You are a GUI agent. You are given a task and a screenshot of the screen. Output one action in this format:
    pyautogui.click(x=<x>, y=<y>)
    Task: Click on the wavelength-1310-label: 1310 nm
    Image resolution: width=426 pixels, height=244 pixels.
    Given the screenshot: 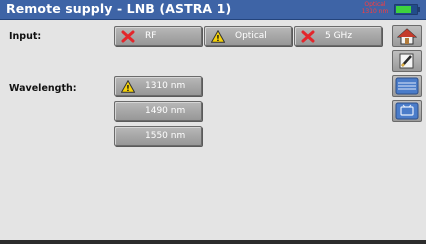 What is the action you would take?
    pyautogui.click(x=165, y=86)
    